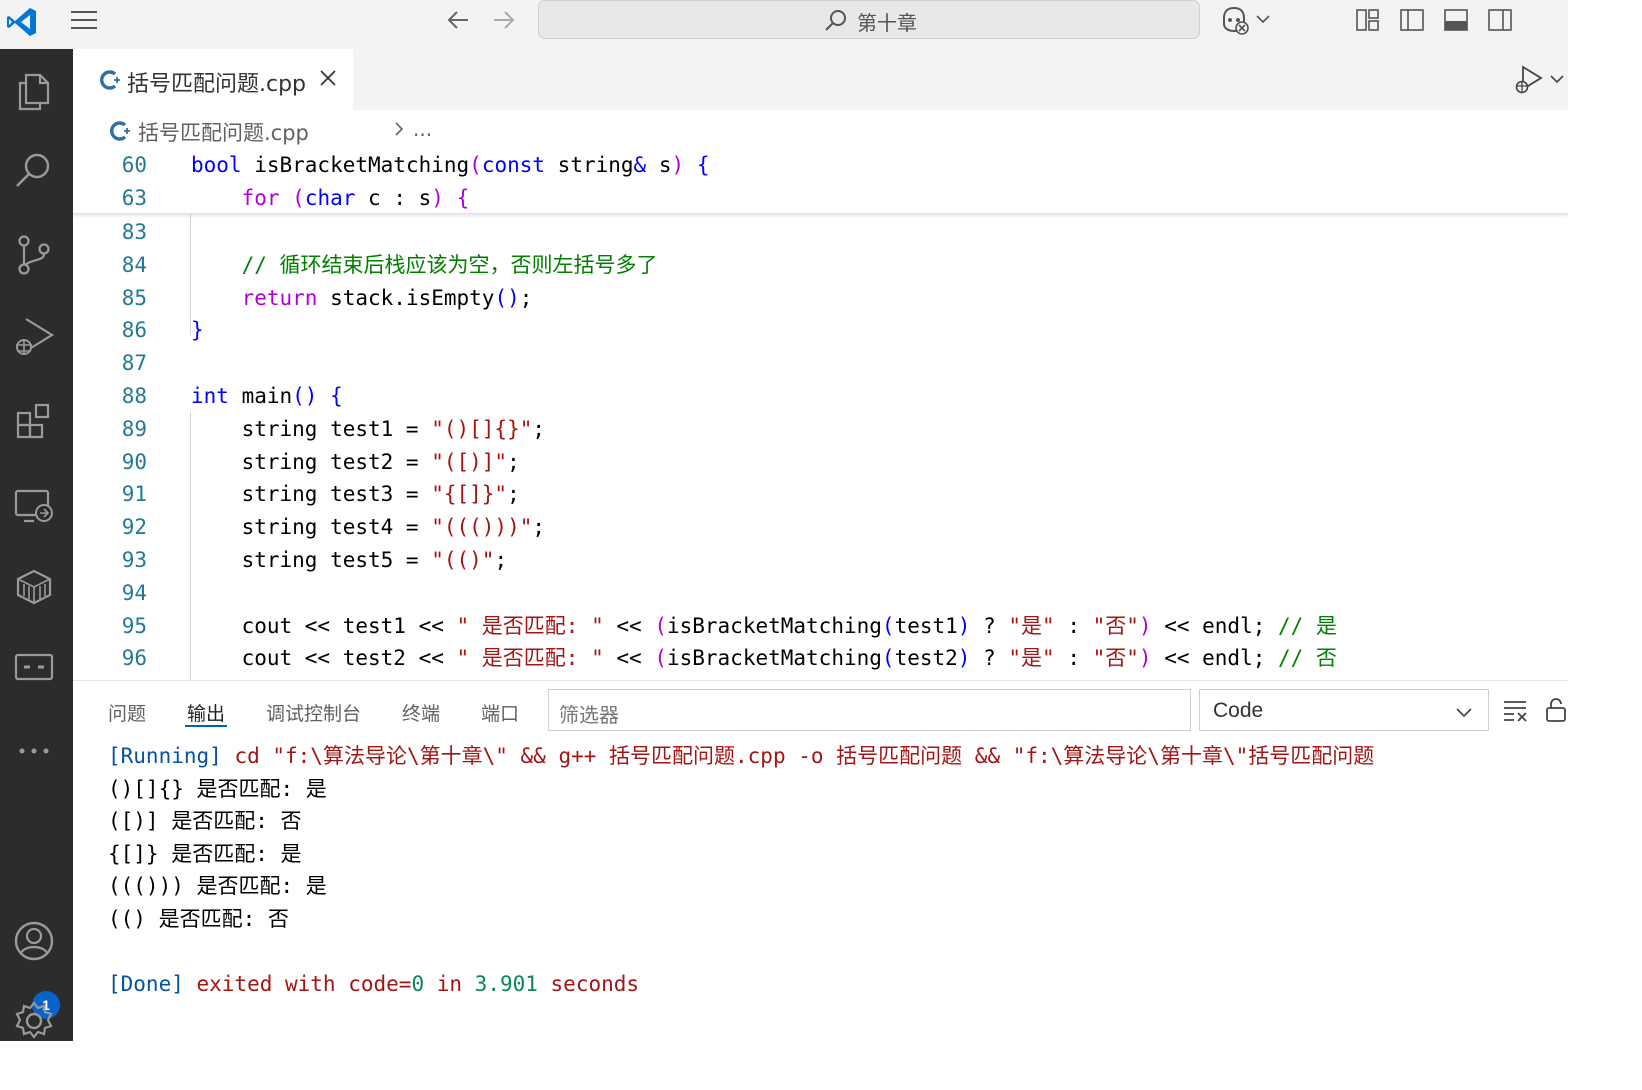 The image size is (1642, 1090). Describe the element at coordinates (206, 712) in the screenshot. I see `tab-output: 输出` at that location.